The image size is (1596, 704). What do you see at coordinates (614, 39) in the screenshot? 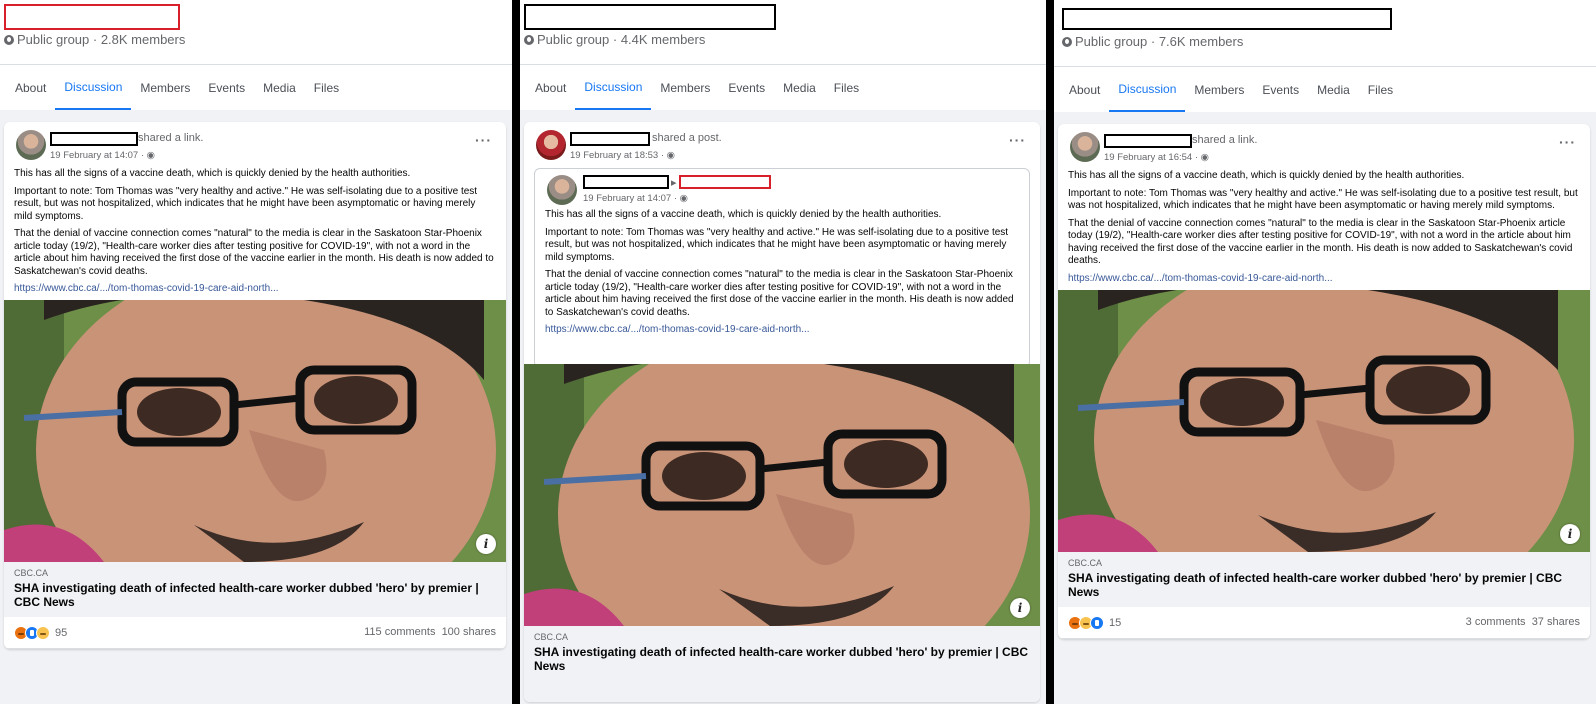
I see `group-meta: Public group · 4.4K members` at bounding box center [614, 39].